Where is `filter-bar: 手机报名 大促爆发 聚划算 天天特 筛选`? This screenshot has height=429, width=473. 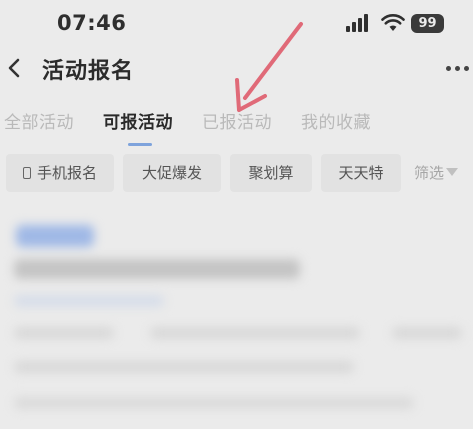 filter-bar: 手机报名 大促爆发 聚划算 天天特 筛选 is located at coordinates (236, 174).